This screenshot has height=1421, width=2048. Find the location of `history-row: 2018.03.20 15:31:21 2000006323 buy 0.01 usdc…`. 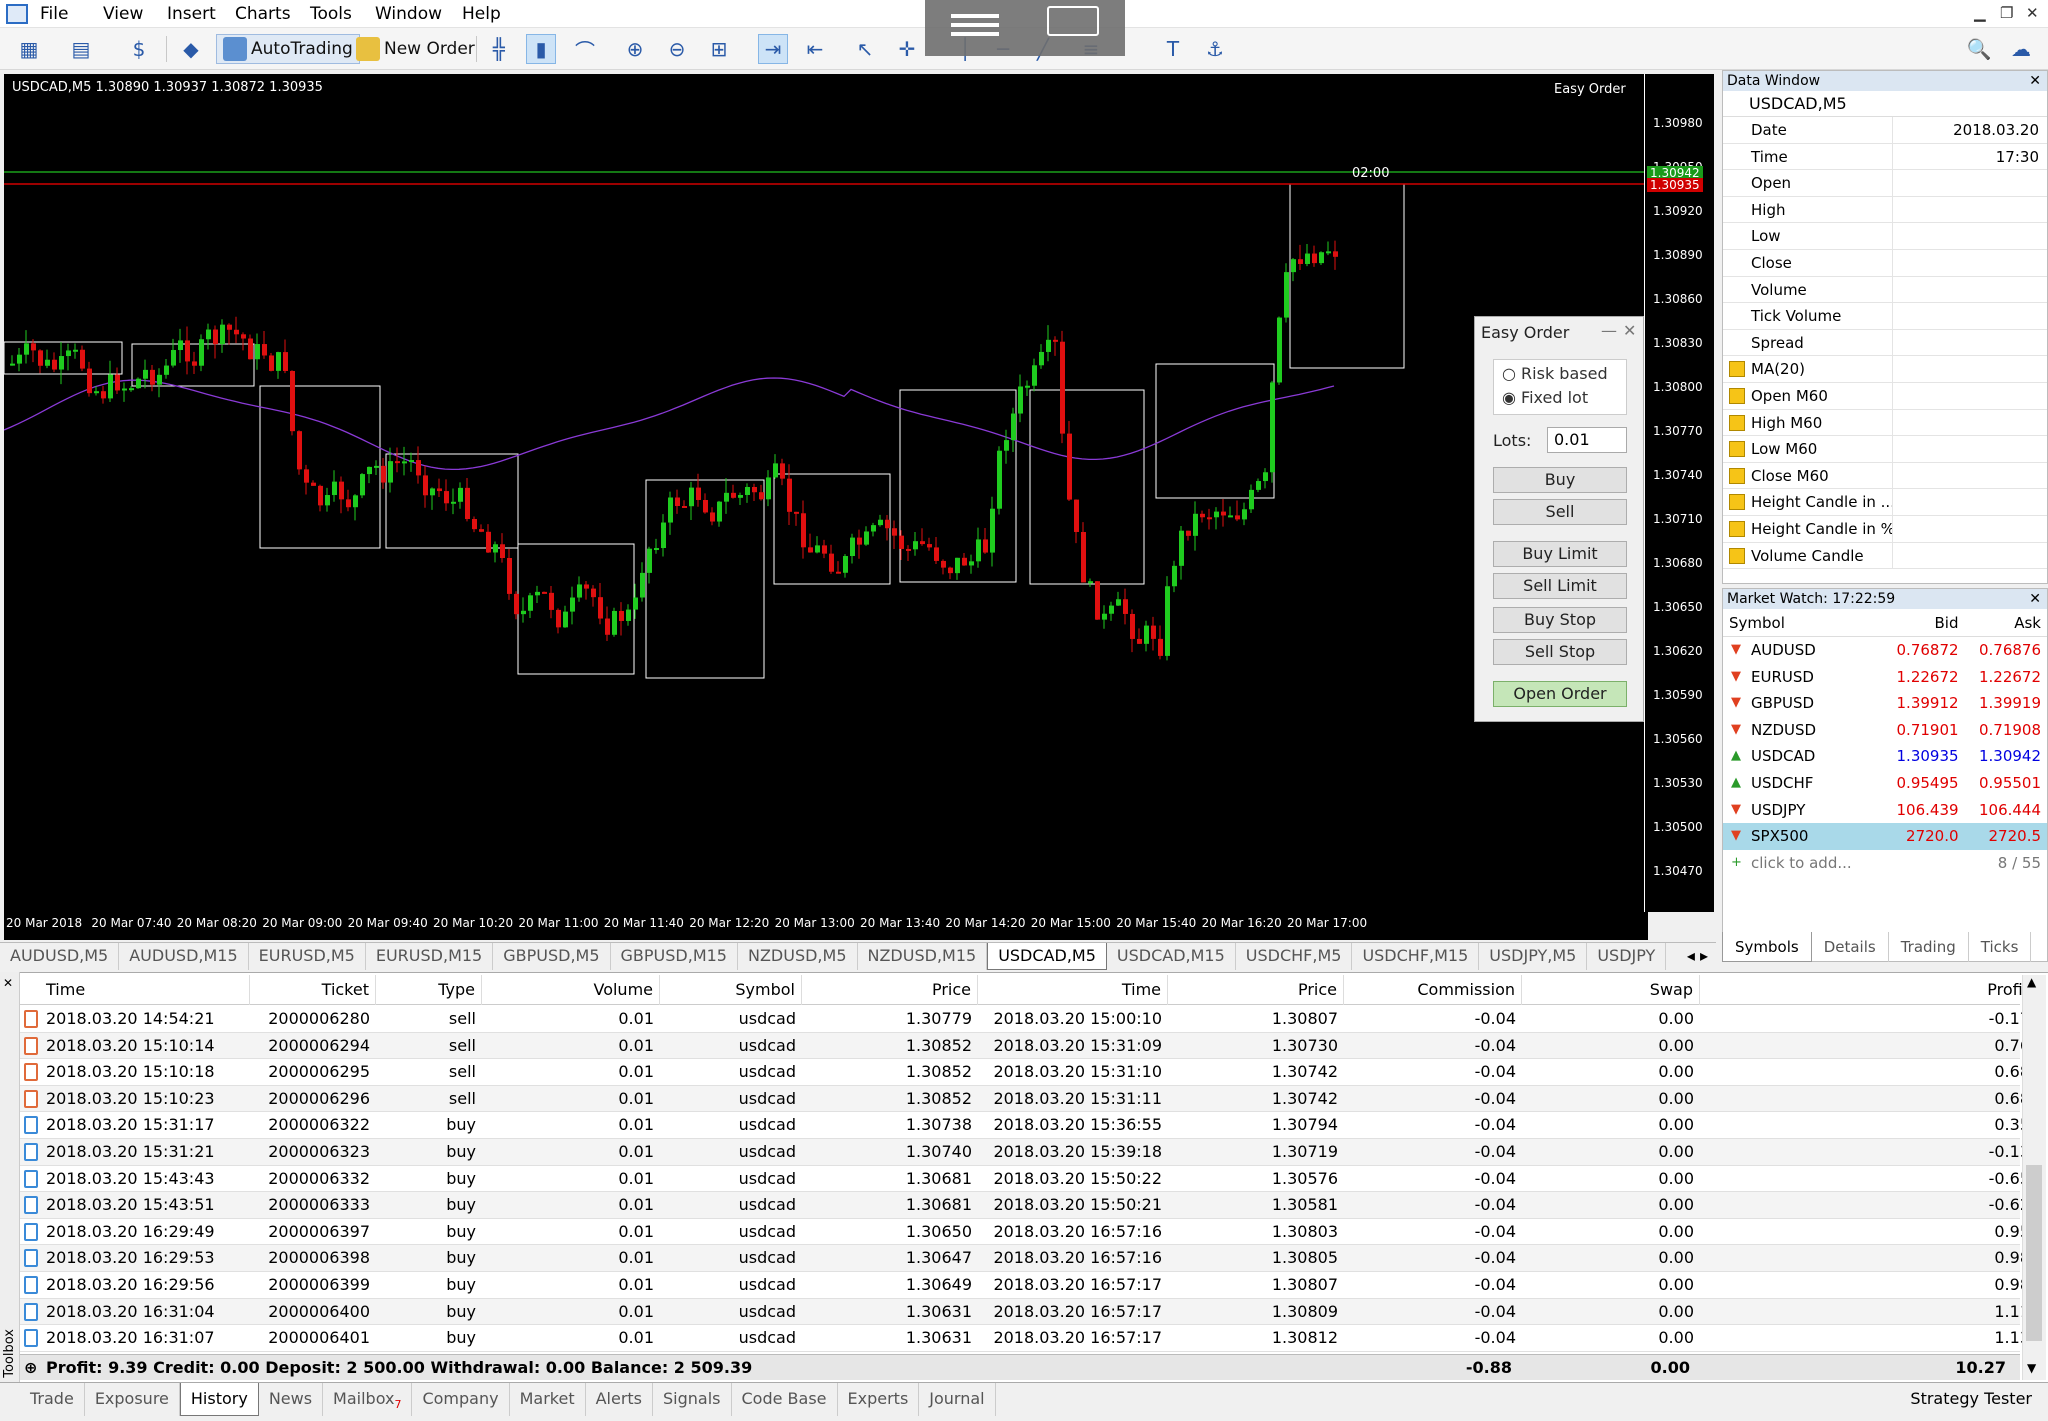

history-row: 2018.03.20 15:31:21 2000006323 buy 0.01 usdc… is located at coordinates (1025, 1152).